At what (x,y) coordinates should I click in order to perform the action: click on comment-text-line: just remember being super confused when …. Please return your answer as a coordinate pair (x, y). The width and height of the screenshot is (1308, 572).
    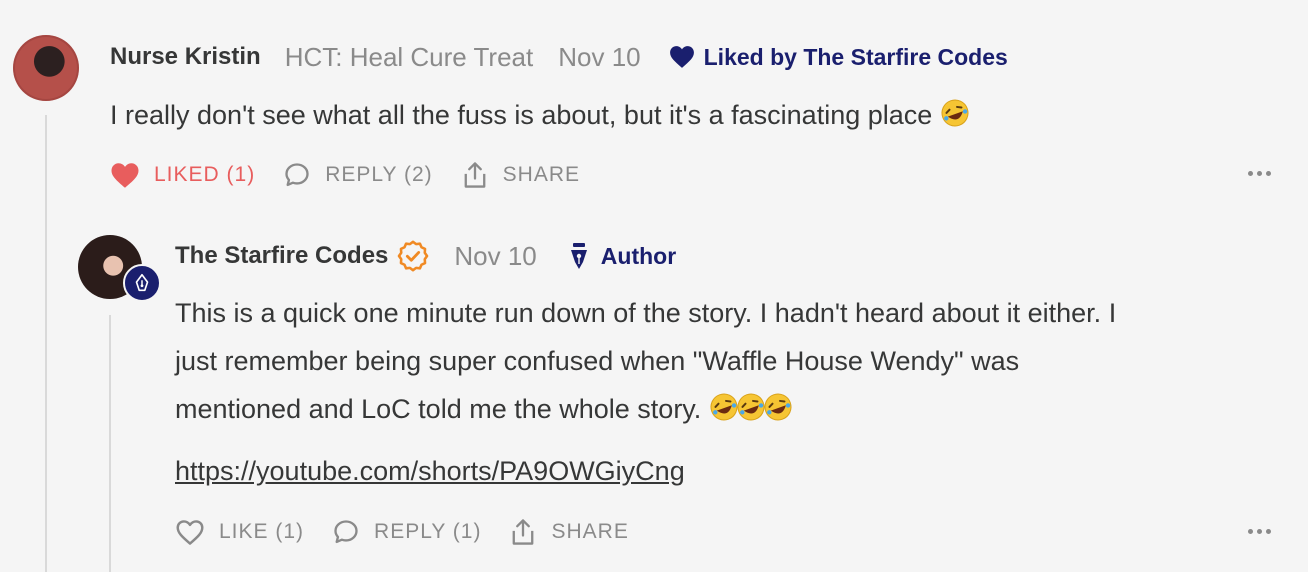
    Looking at the image, I should click on (597, 361).